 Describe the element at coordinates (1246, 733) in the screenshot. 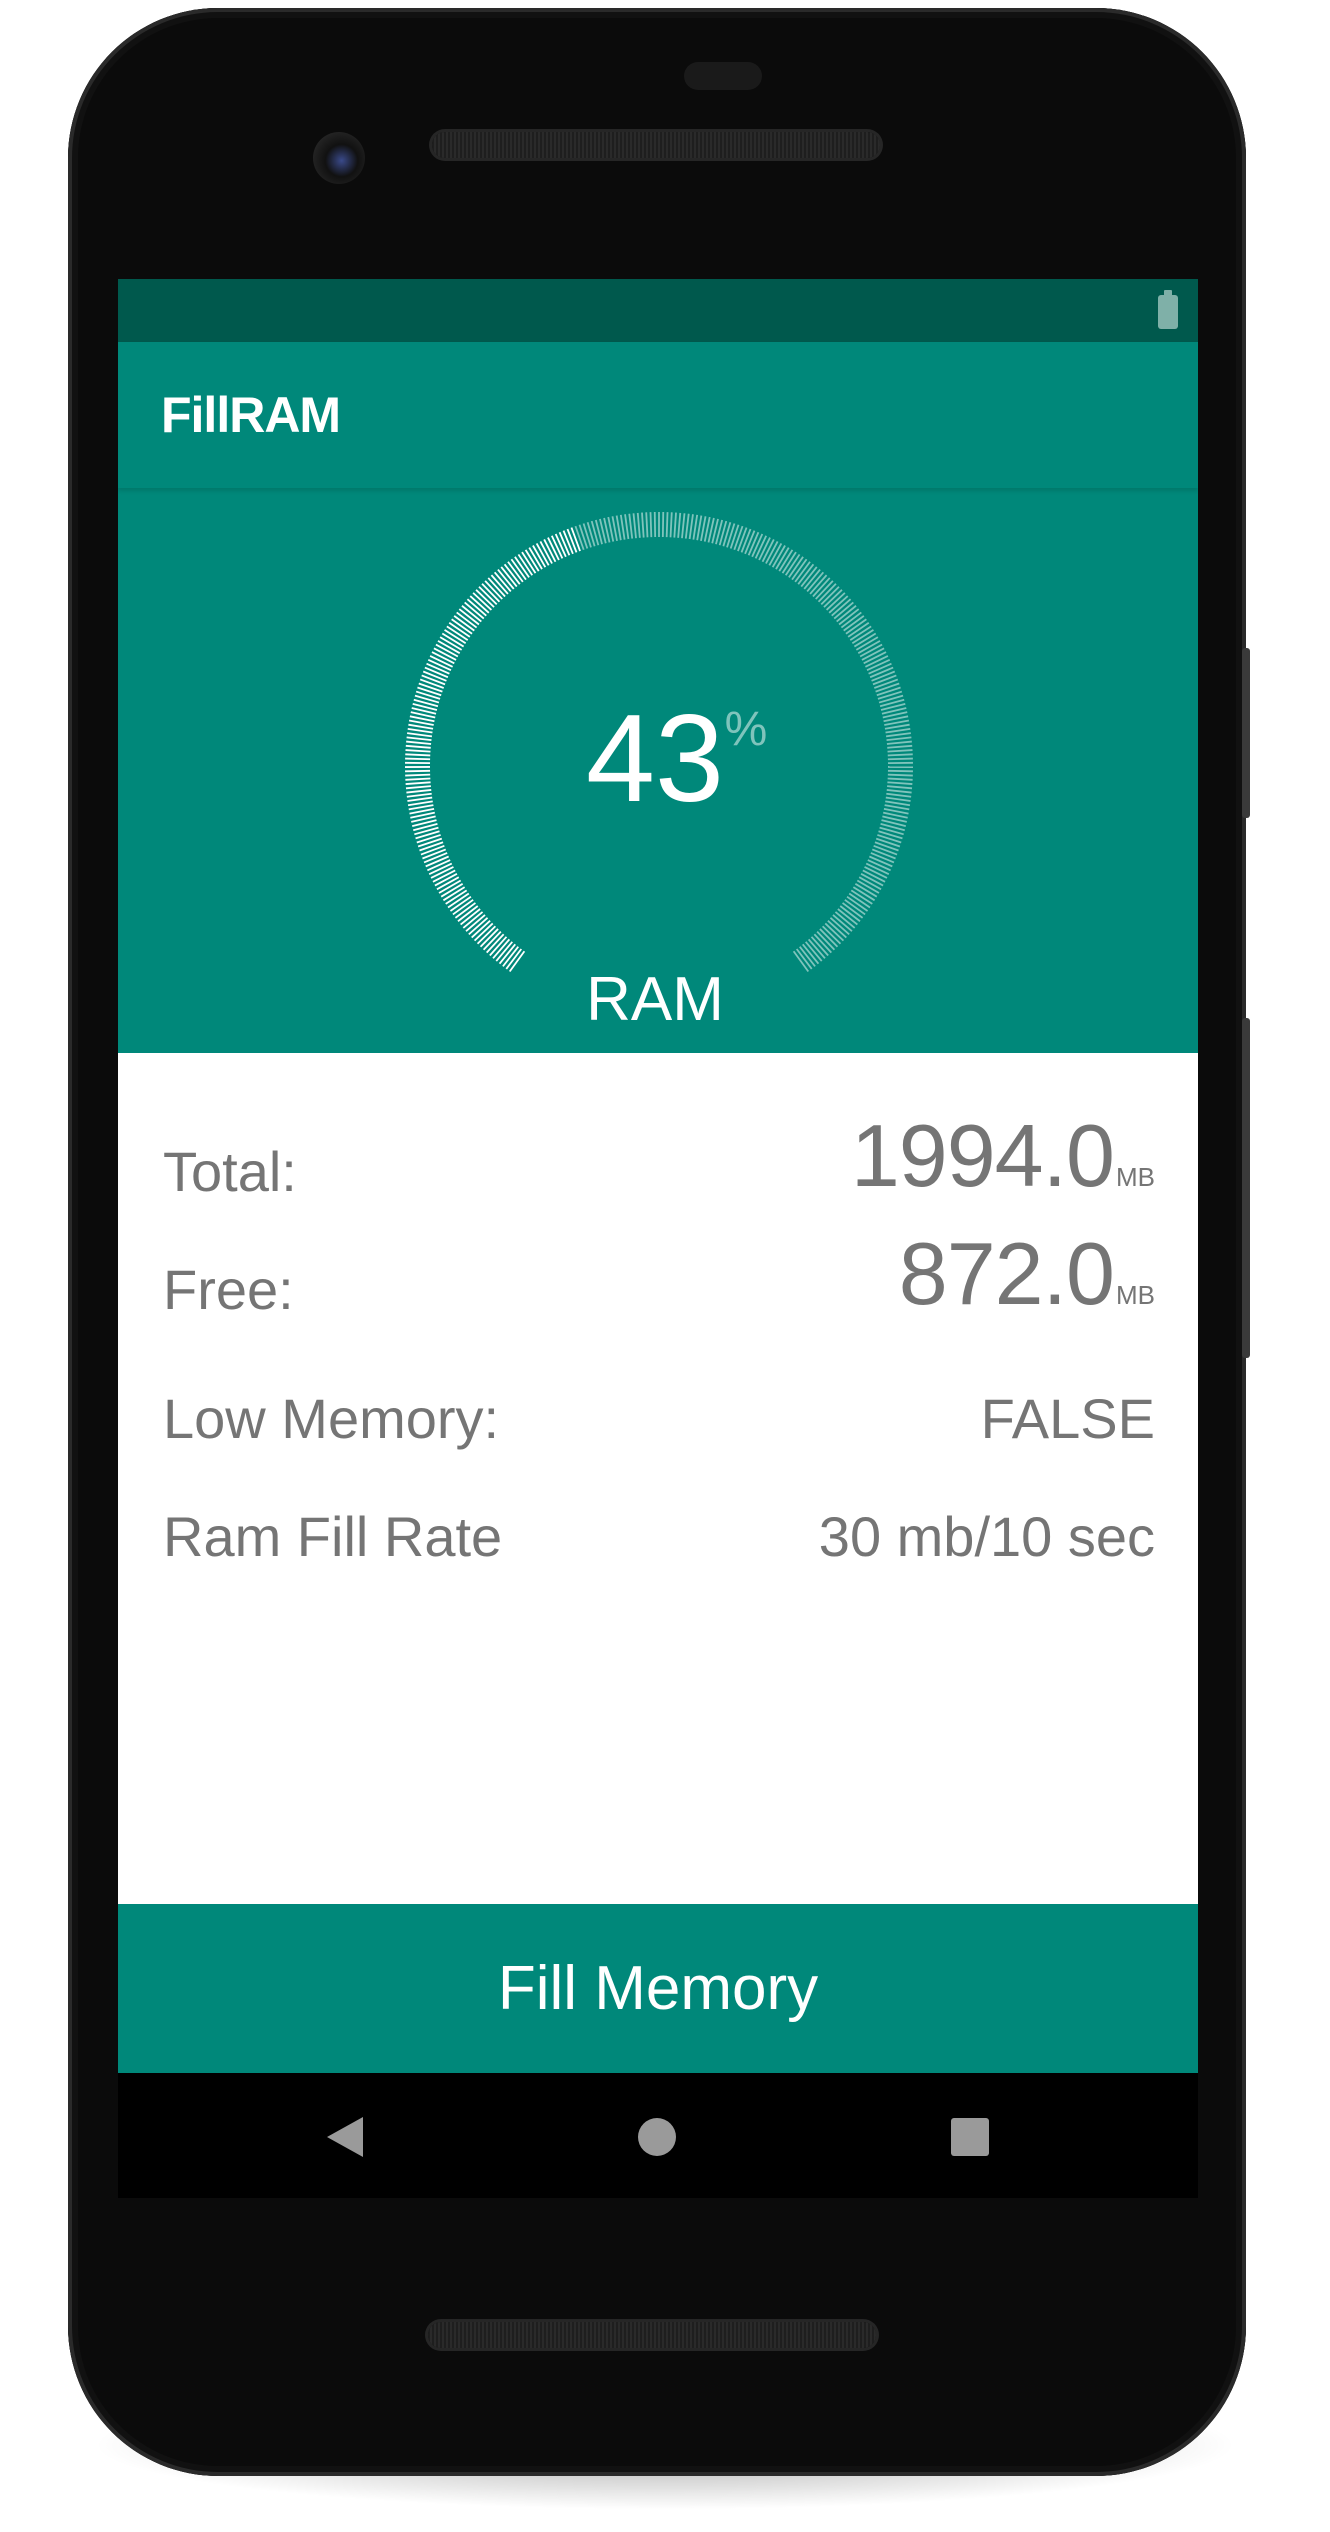

I see `power-button` at that location.